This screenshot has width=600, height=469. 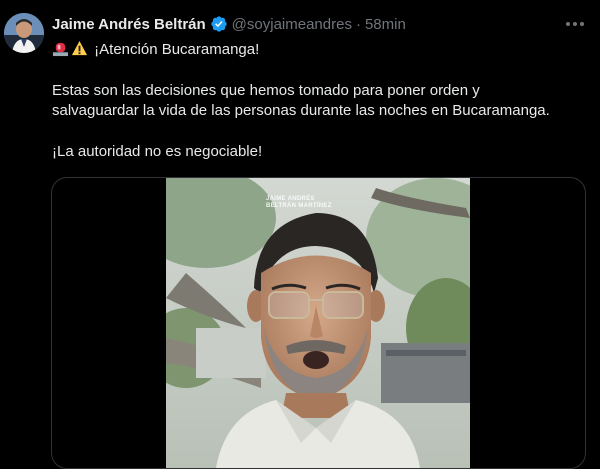 I want to click on more-dots-icon, so click(x=575, y=24).